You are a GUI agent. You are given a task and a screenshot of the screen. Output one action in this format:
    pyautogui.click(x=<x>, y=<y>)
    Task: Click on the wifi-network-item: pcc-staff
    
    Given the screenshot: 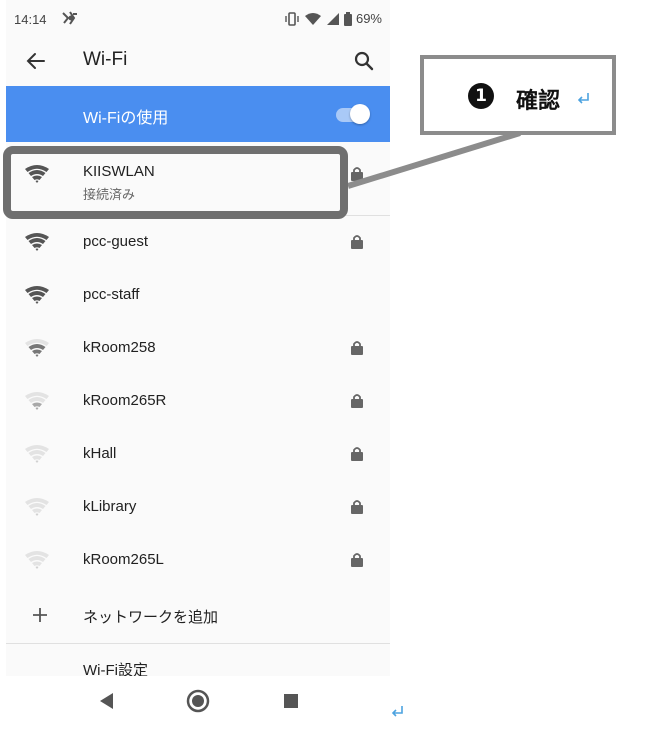 What is the action you would take?
    pyautogui.click(x=198, y=295)
    